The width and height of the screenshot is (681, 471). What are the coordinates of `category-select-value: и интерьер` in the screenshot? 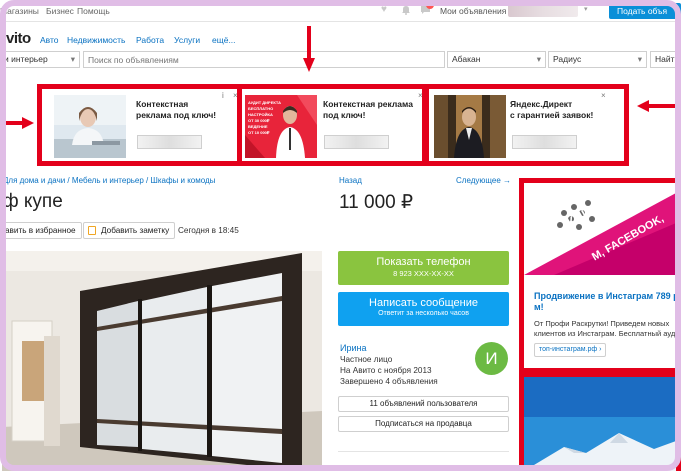 It's located at (26, 59).